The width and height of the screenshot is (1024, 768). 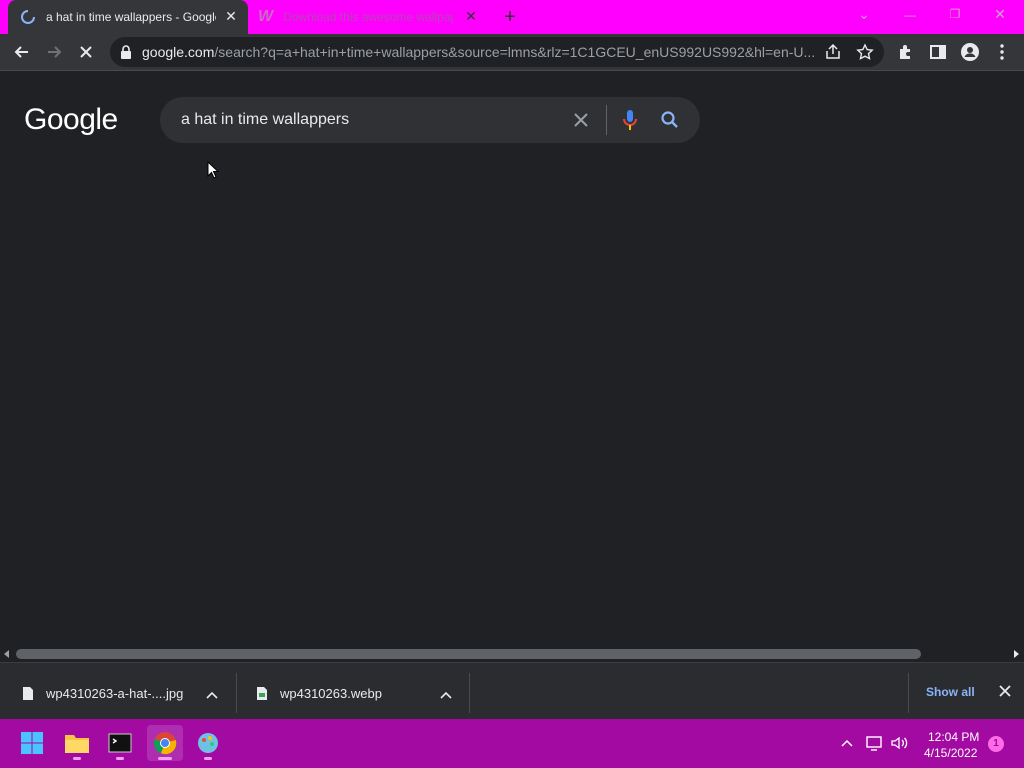 I want to click on taskbar-file-explorer, so click(x=77, y=743).